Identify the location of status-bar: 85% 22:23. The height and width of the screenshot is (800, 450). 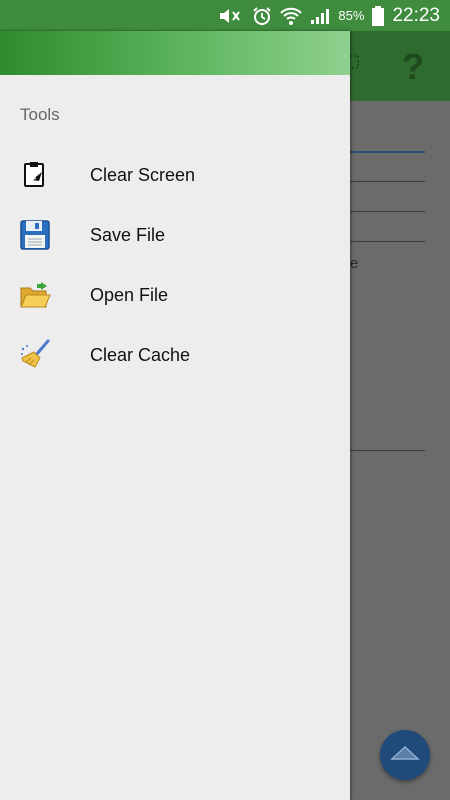
(225, 15).